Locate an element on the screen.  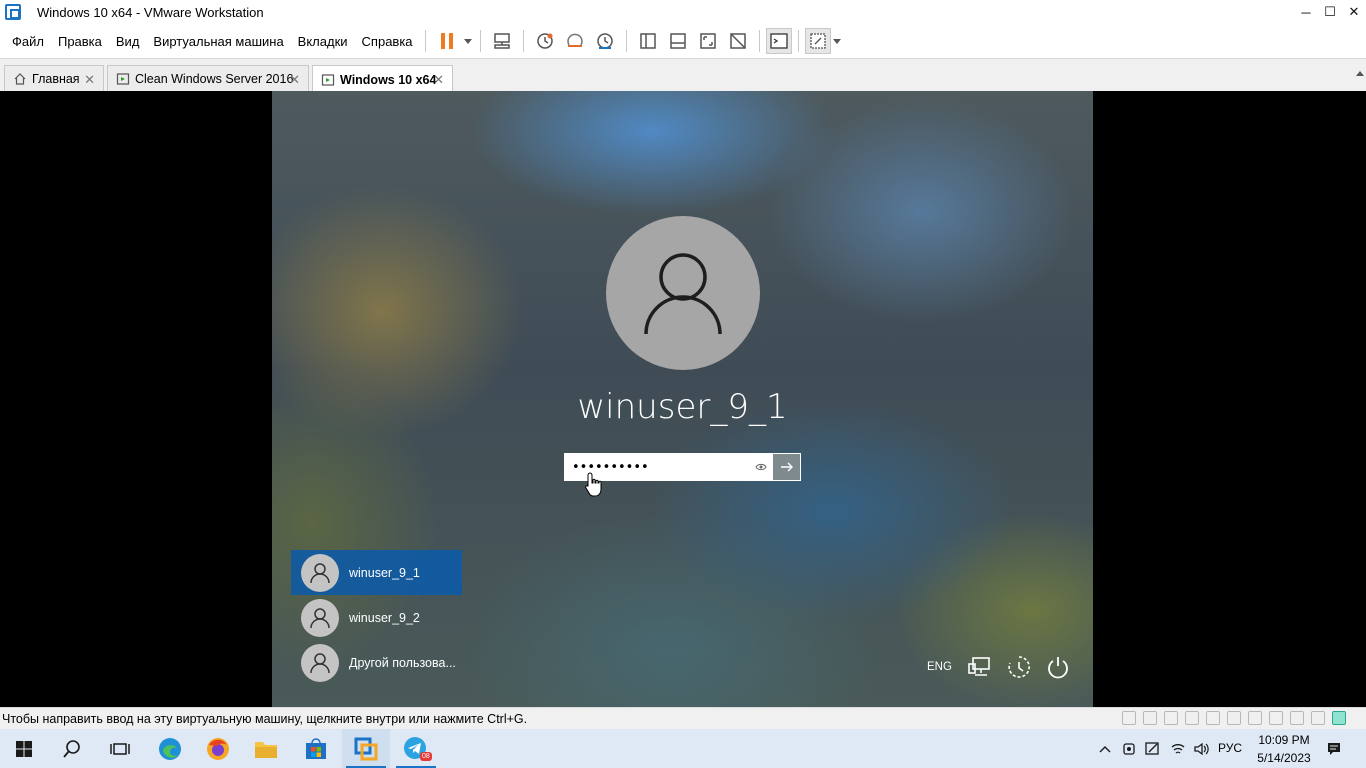
network-adapter-icon is located at coordinates (1171, 718).